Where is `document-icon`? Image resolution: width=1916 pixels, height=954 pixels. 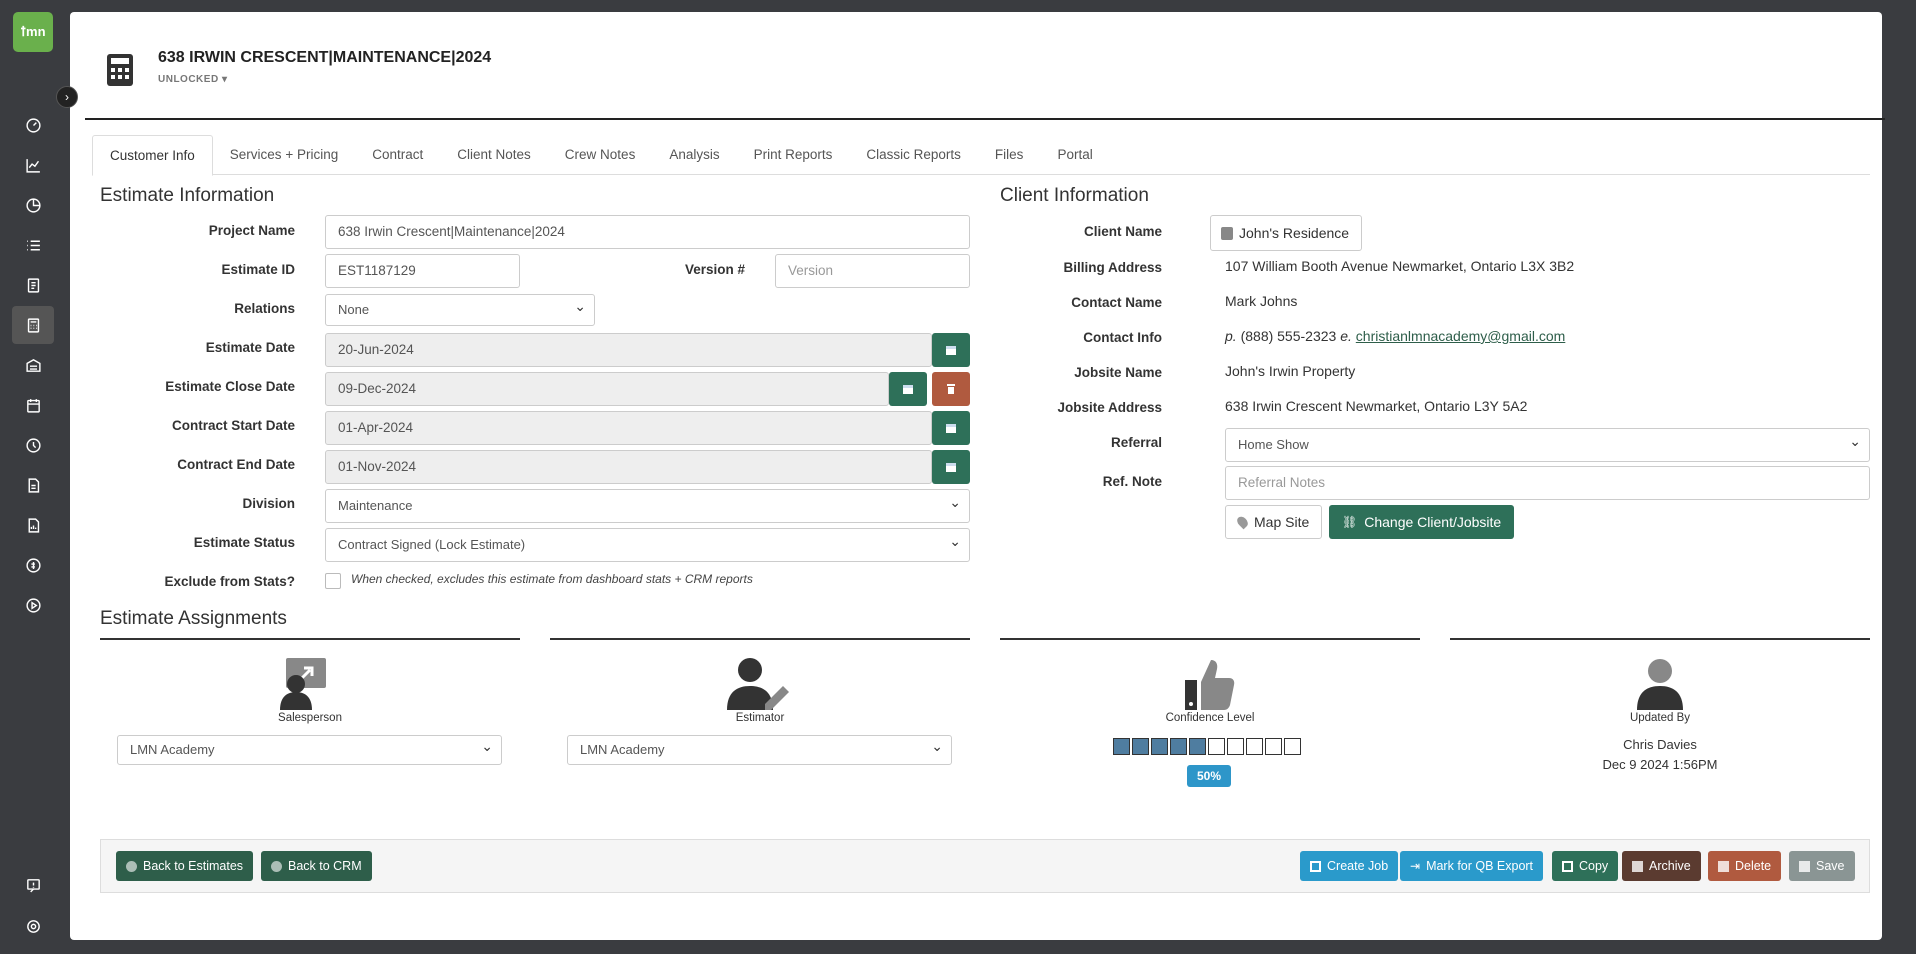 document-icon is located at coordinates (33, 285).